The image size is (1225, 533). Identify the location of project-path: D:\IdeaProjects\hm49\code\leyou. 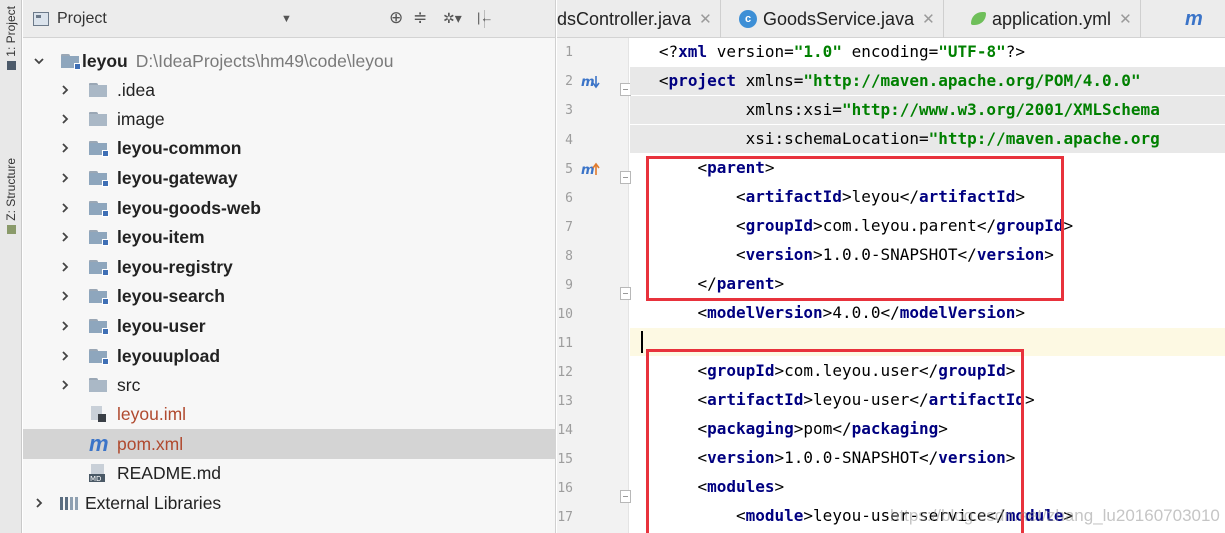
(264, 60).